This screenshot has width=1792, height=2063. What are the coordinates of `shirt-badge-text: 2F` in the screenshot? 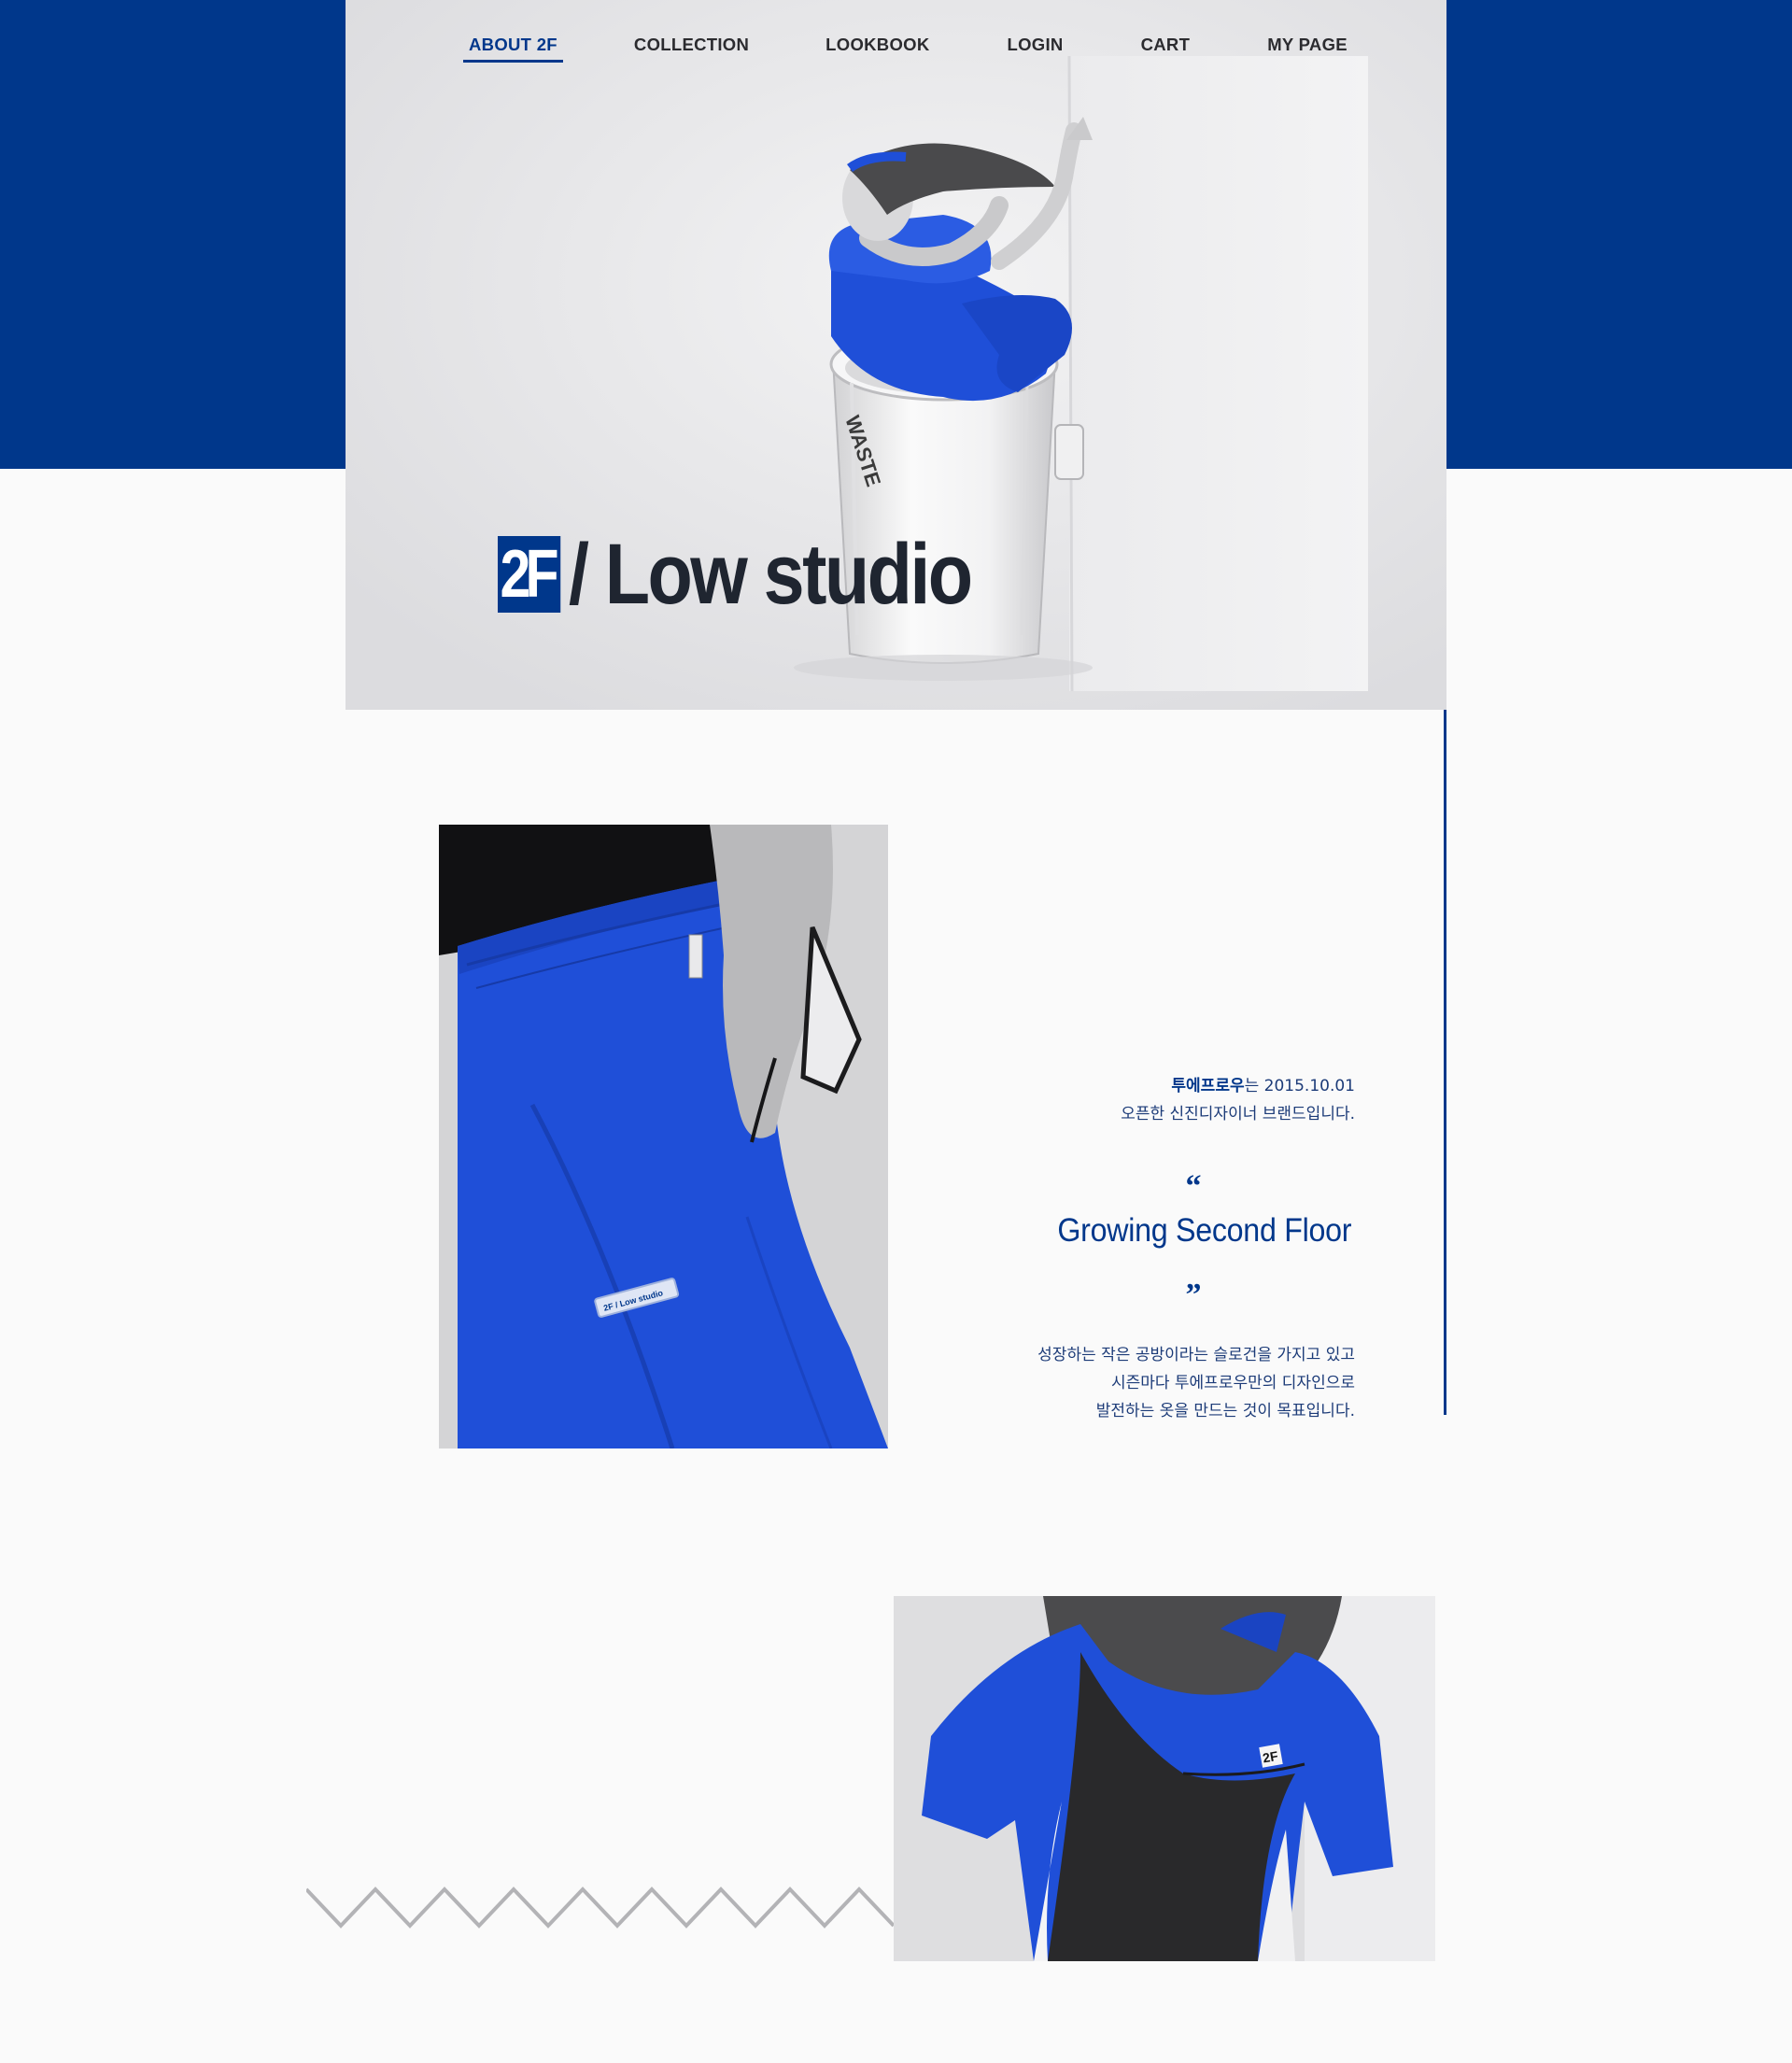 It's located at (1271, 1757).